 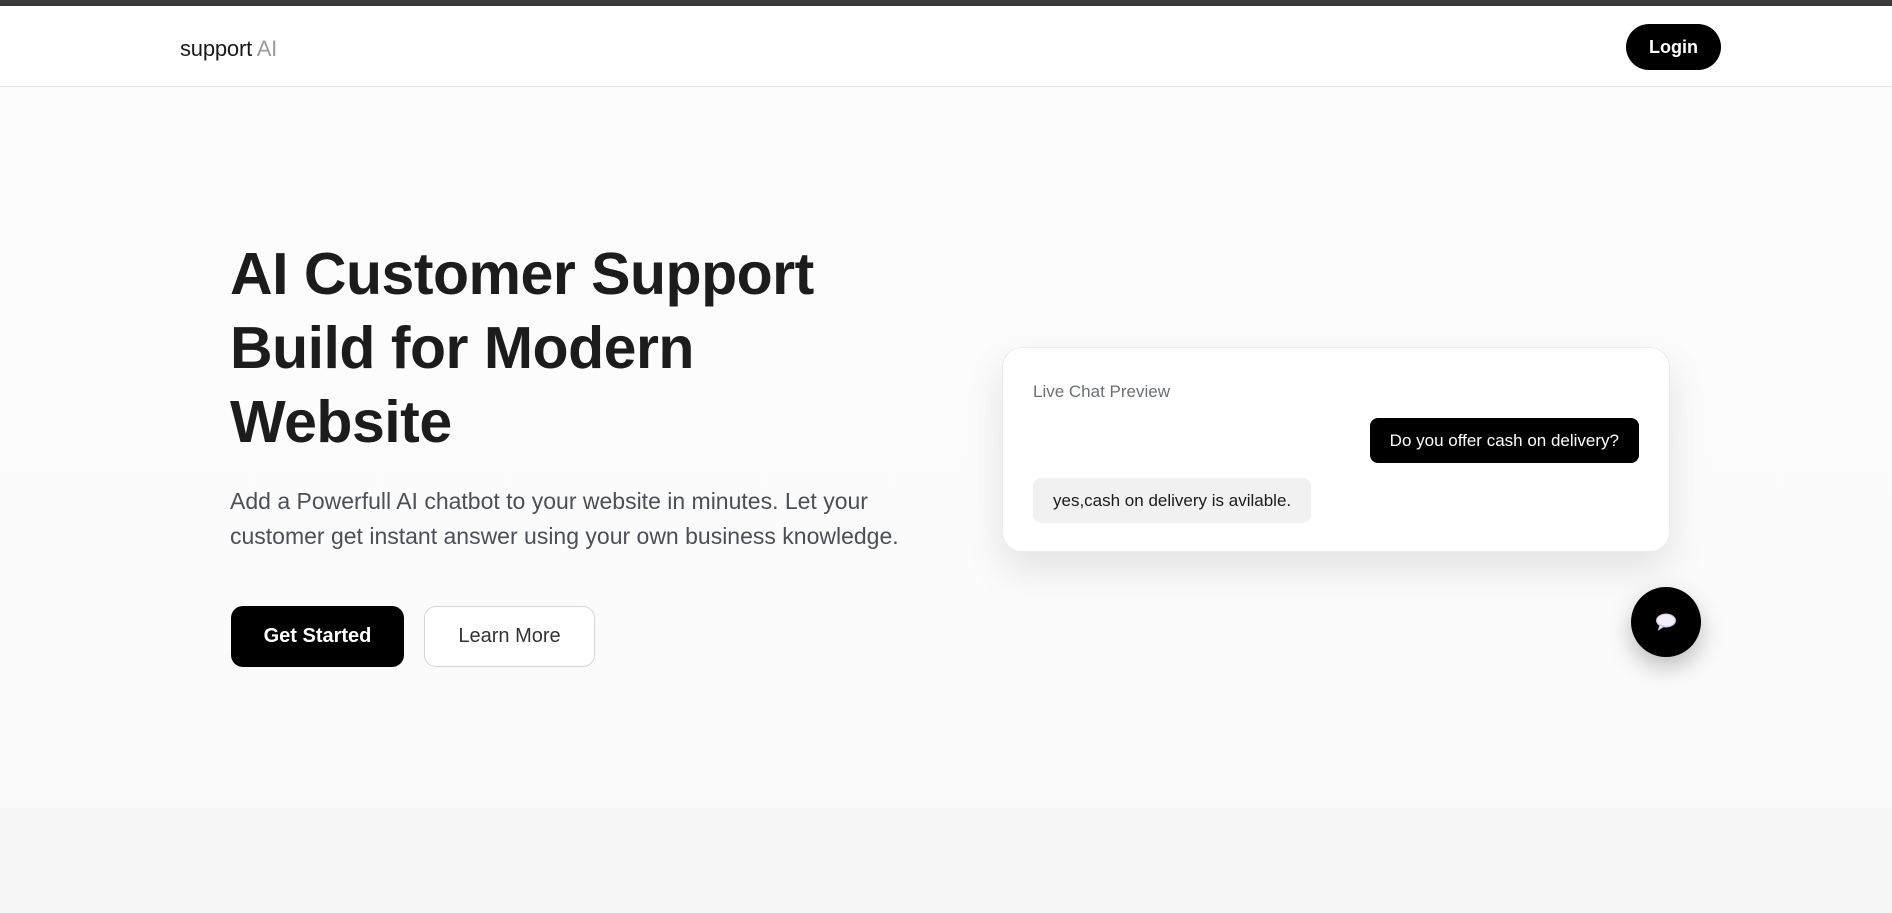 I want to click on chat-launcher-button, so click(x=1666, y=622).